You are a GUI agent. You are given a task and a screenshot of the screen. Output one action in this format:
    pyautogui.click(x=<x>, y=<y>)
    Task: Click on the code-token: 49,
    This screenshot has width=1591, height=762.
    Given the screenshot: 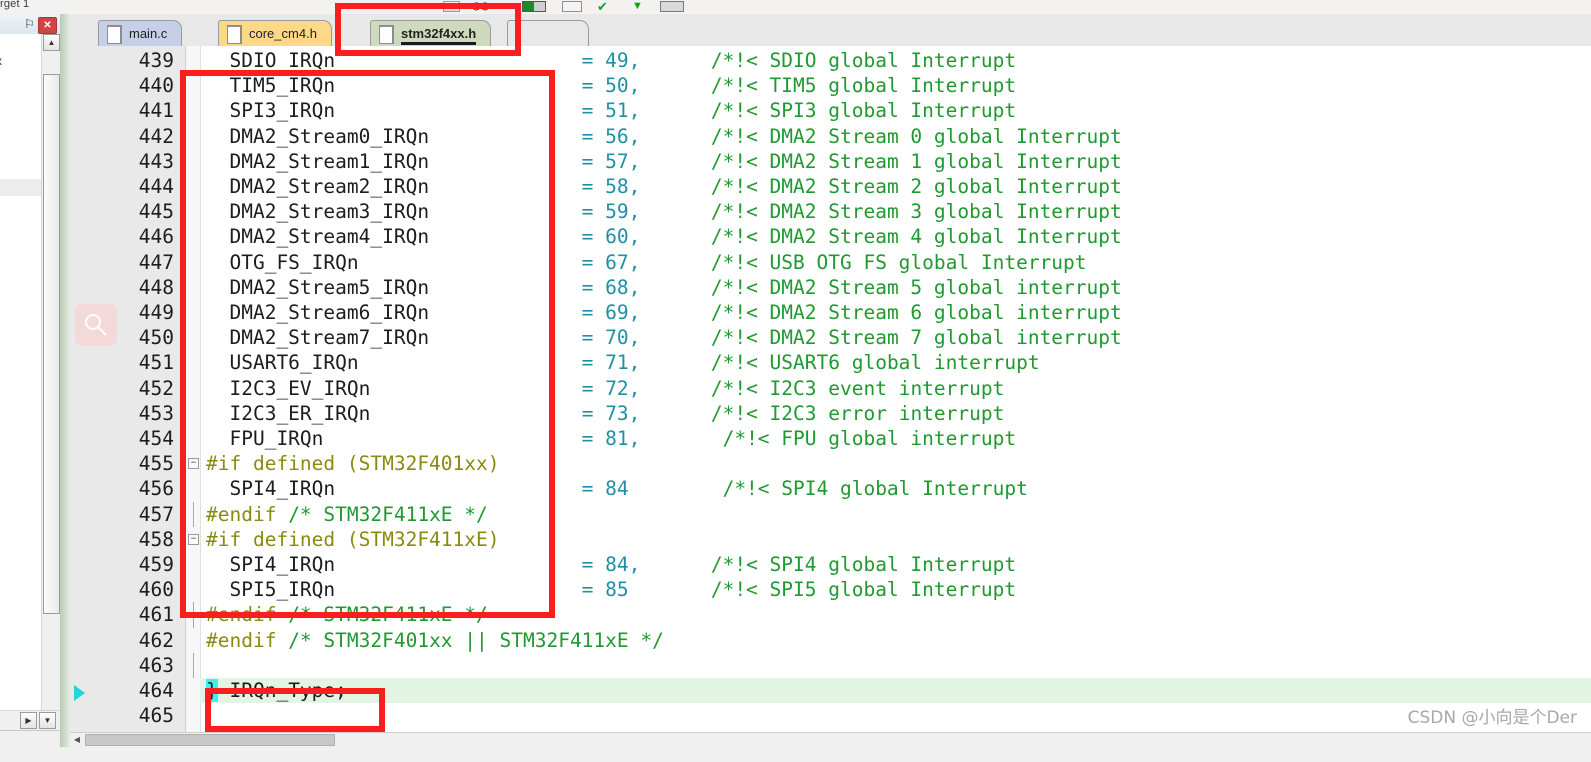 What is the action you would take?
    pyautogui.click(x=623, y=60)
    